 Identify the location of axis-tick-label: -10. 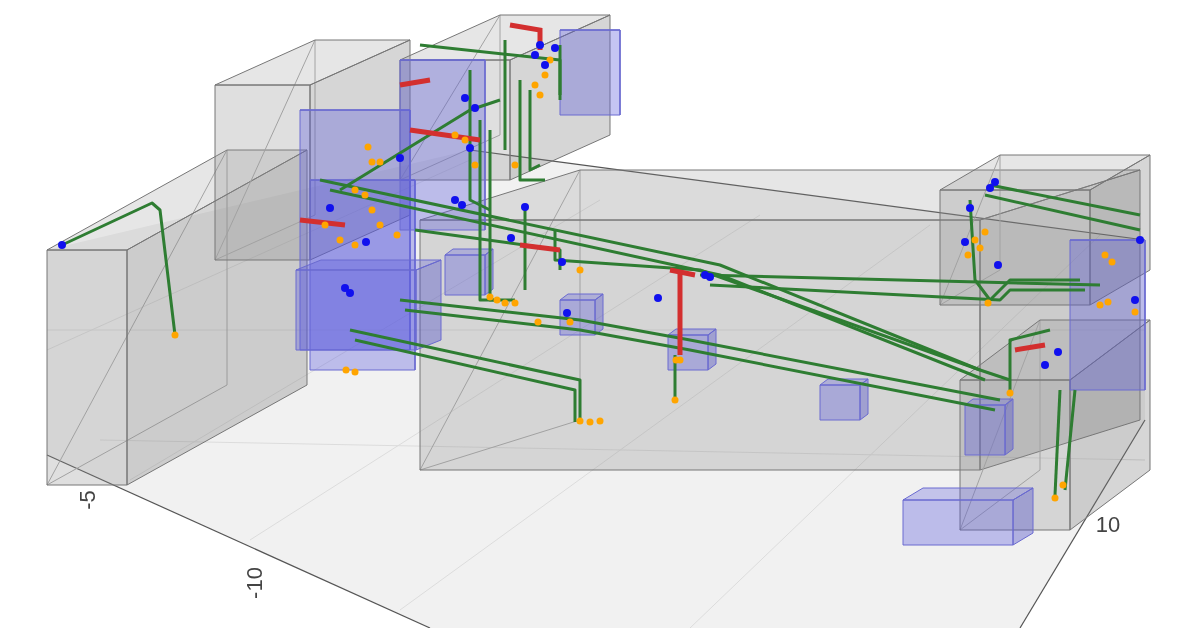
(254, 583).